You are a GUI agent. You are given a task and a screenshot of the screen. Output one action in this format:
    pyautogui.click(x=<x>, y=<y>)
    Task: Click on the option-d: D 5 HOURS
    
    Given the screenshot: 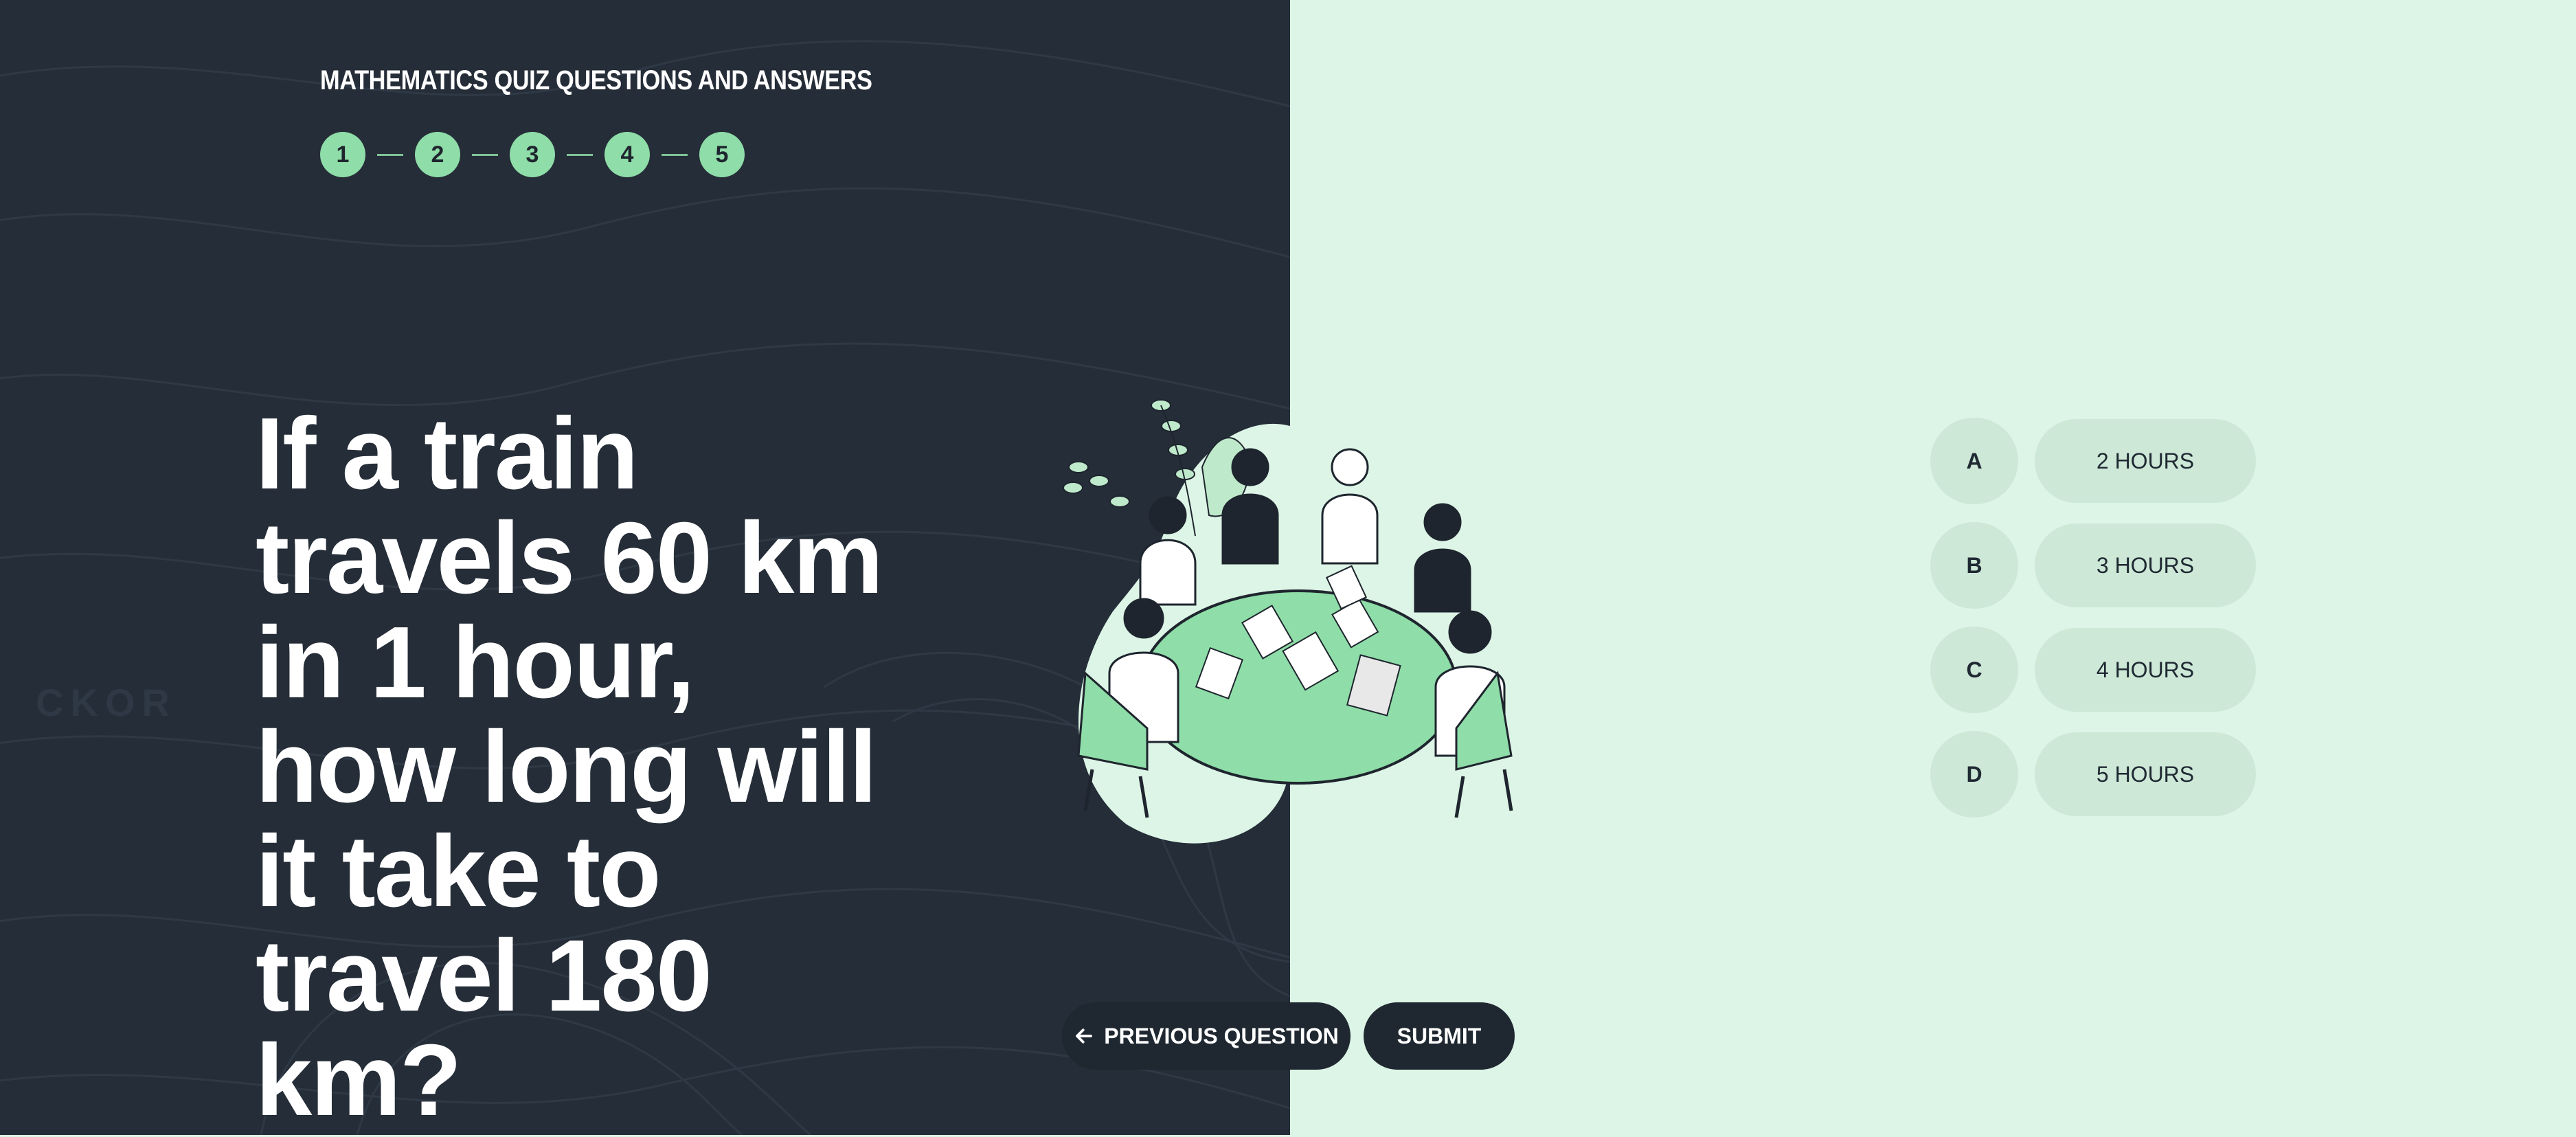 What is the action you would take?
    pyautogui.click(x=2093, y=774)
    